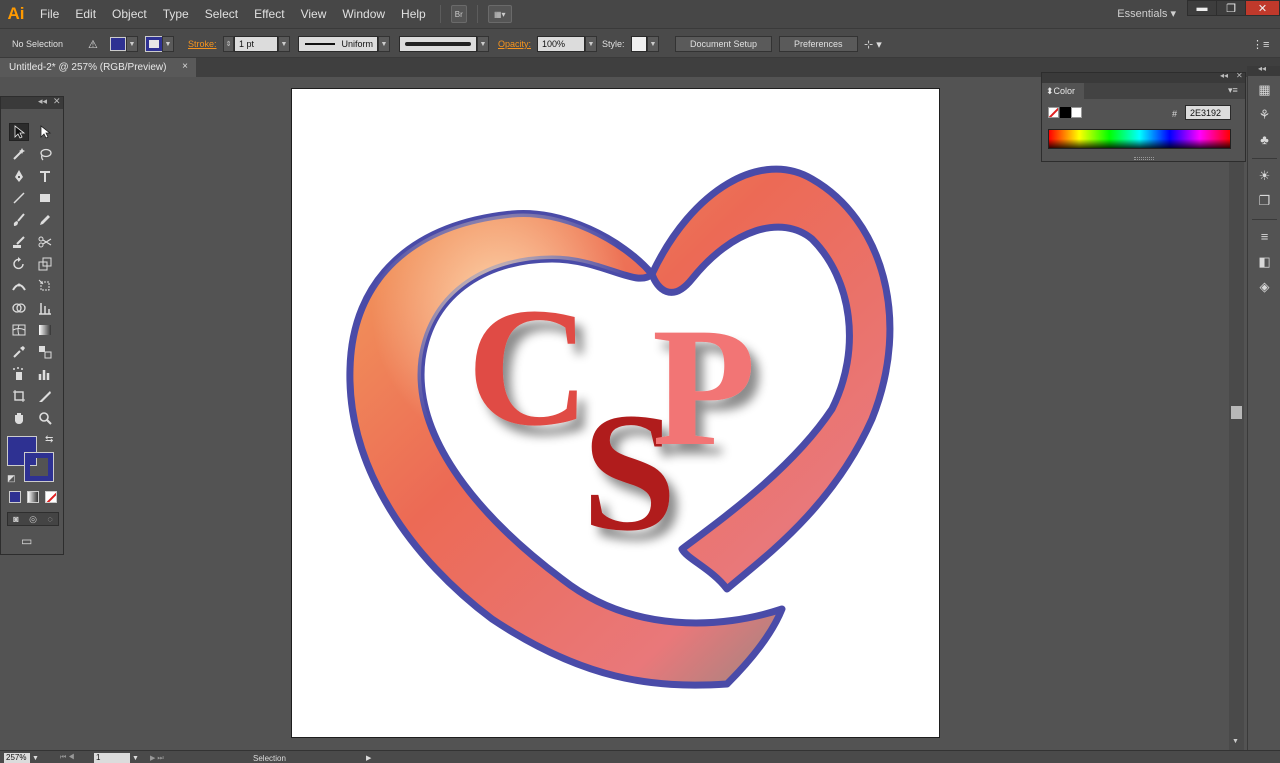 The width and height of the screenshot is (1280, 763). Describe the element at coordinates (1231, 8) in the screenshot. I see `restore-button: ❐` at that location.